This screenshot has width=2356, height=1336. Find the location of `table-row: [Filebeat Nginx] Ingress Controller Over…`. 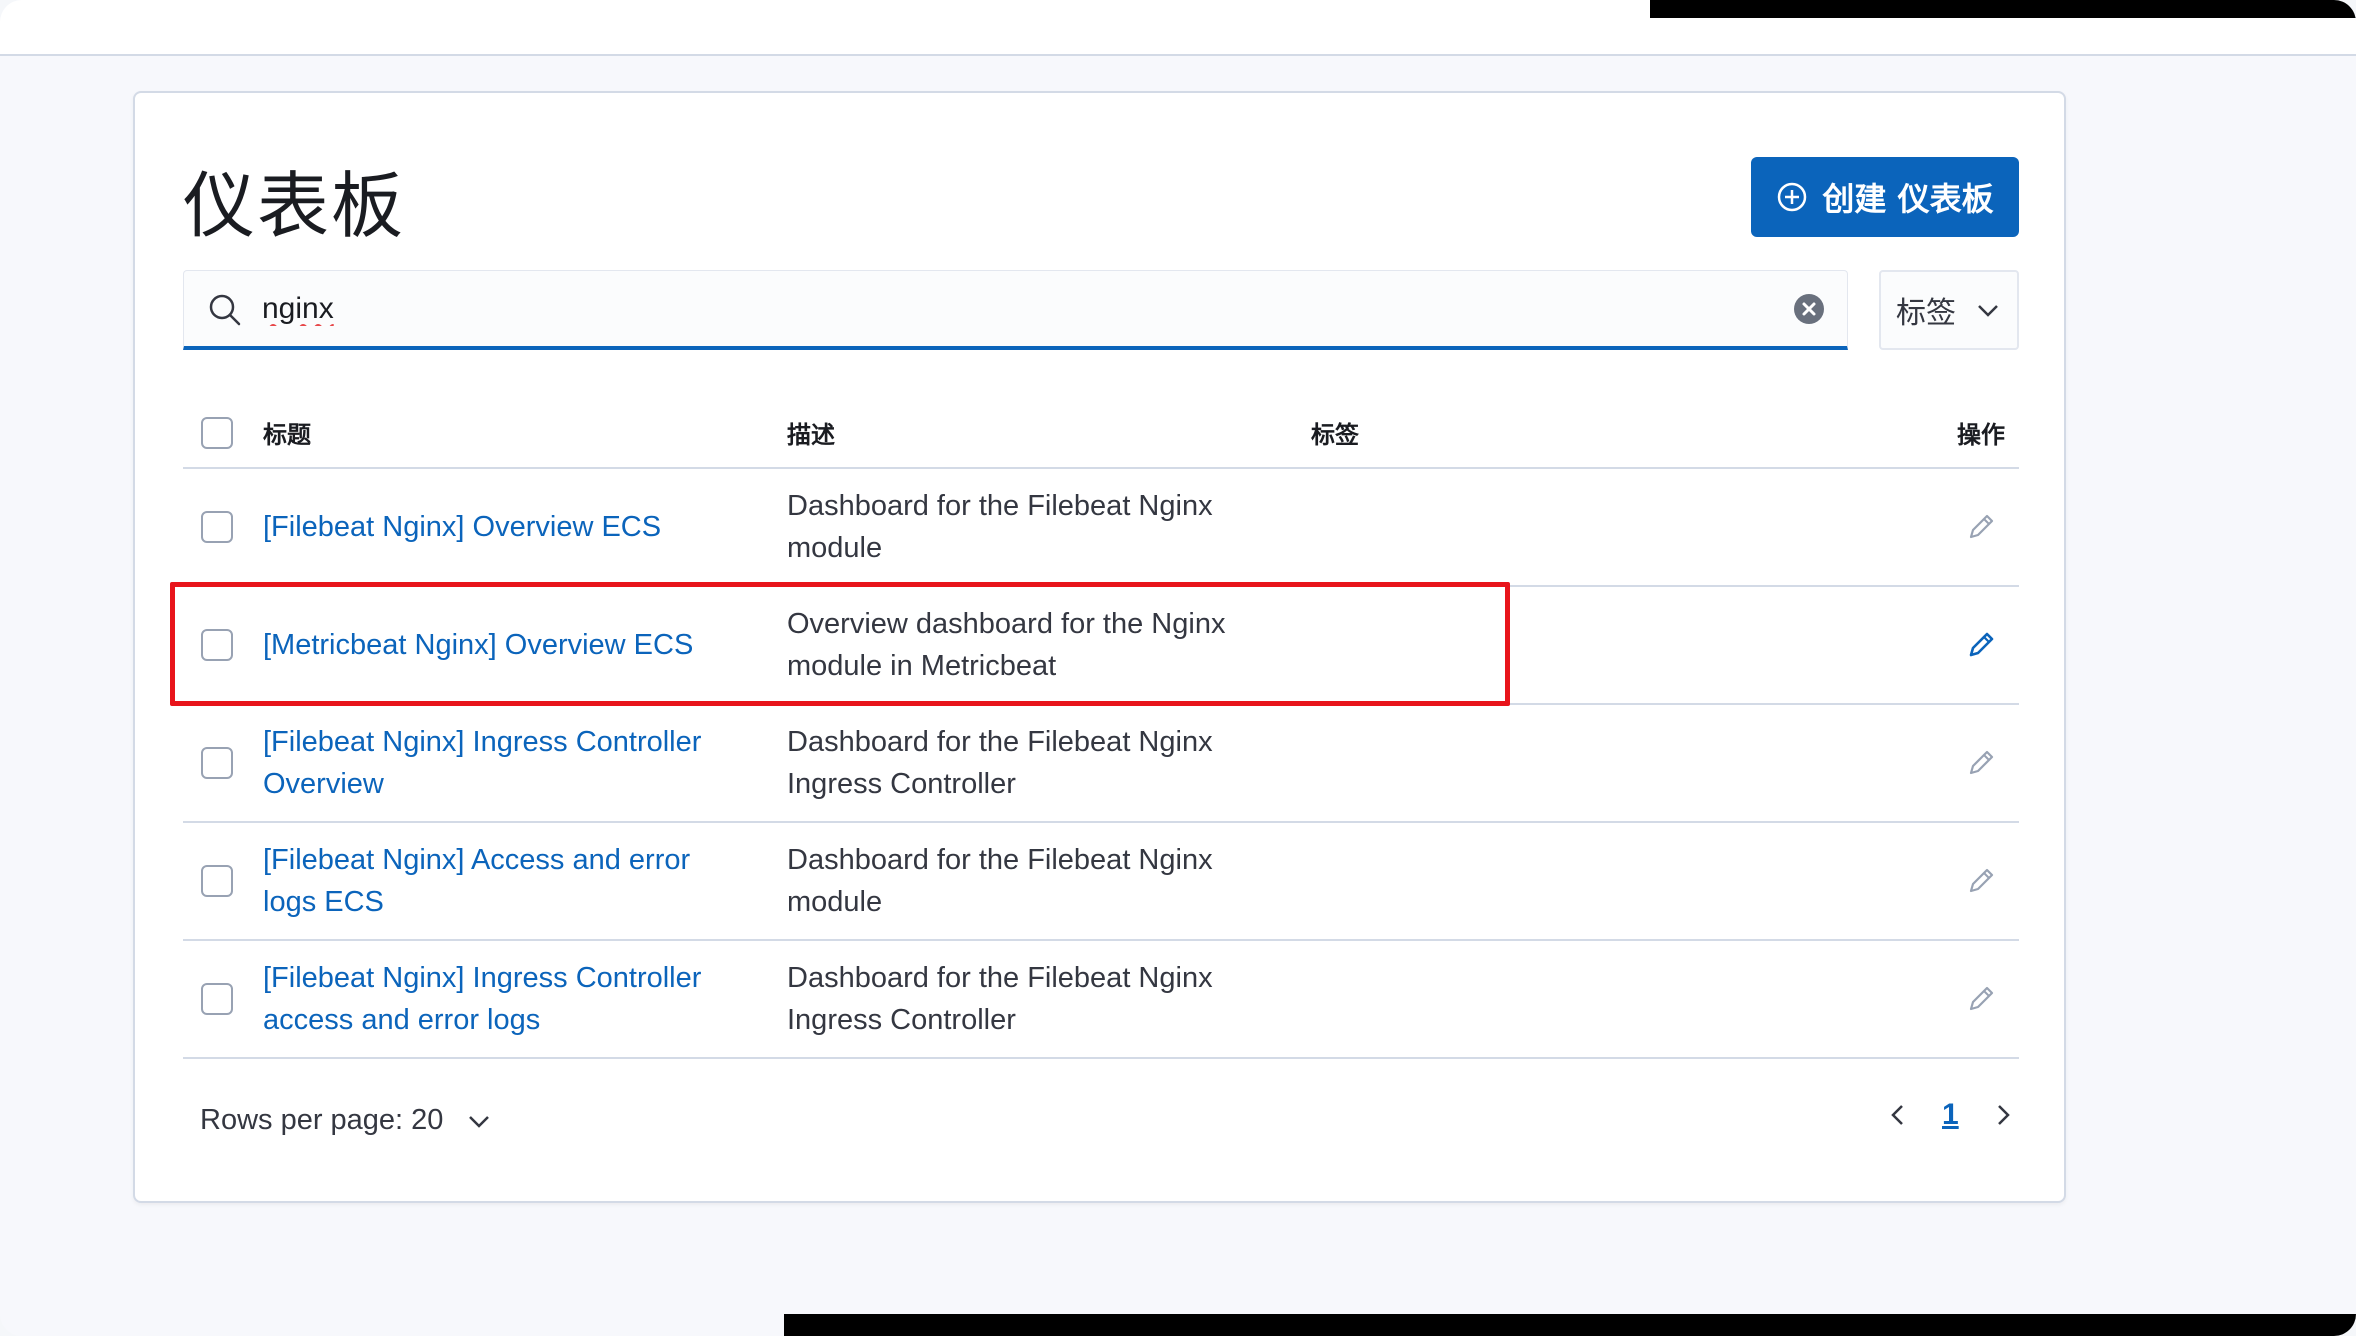

table-row: [Filebeat Nginx] Ingress Controller Over… is located at coordinates (1101, 764).